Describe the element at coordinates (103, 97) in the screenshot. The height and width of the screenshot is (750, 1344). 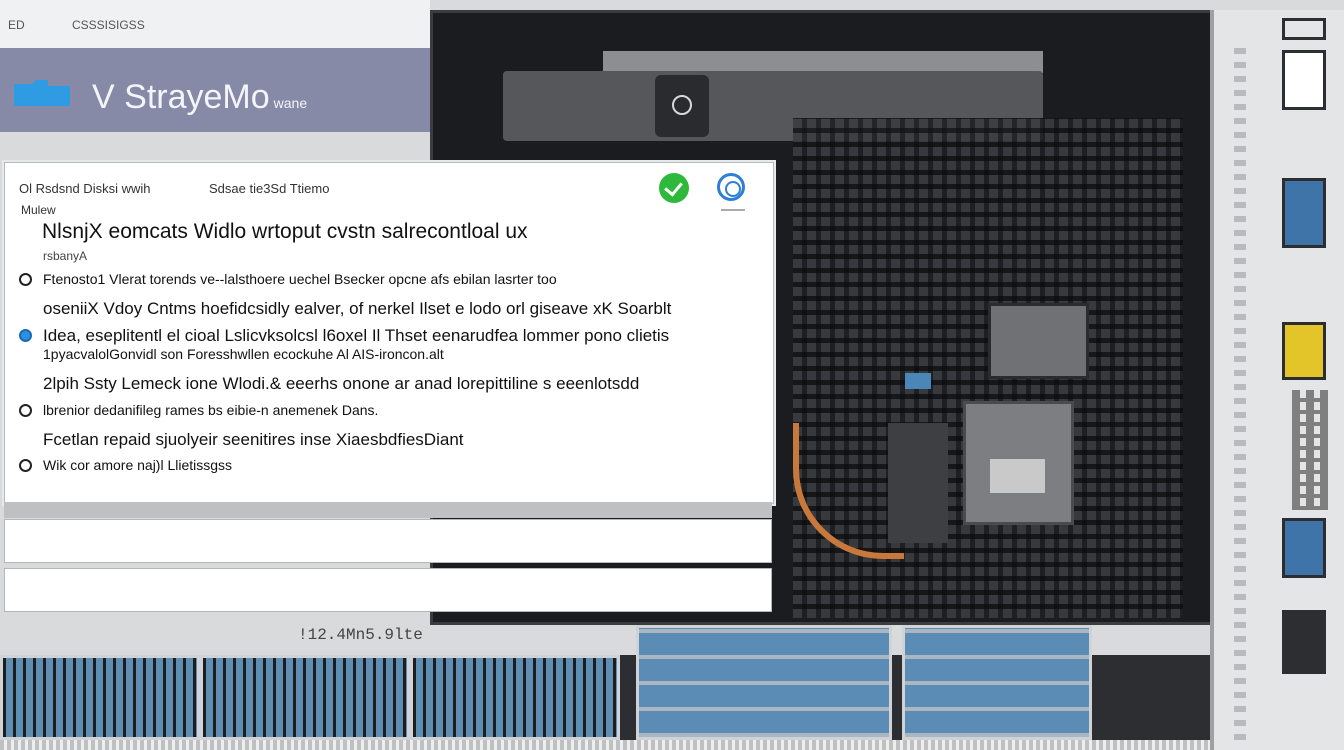
I see `brand-prefix: V` at that location.